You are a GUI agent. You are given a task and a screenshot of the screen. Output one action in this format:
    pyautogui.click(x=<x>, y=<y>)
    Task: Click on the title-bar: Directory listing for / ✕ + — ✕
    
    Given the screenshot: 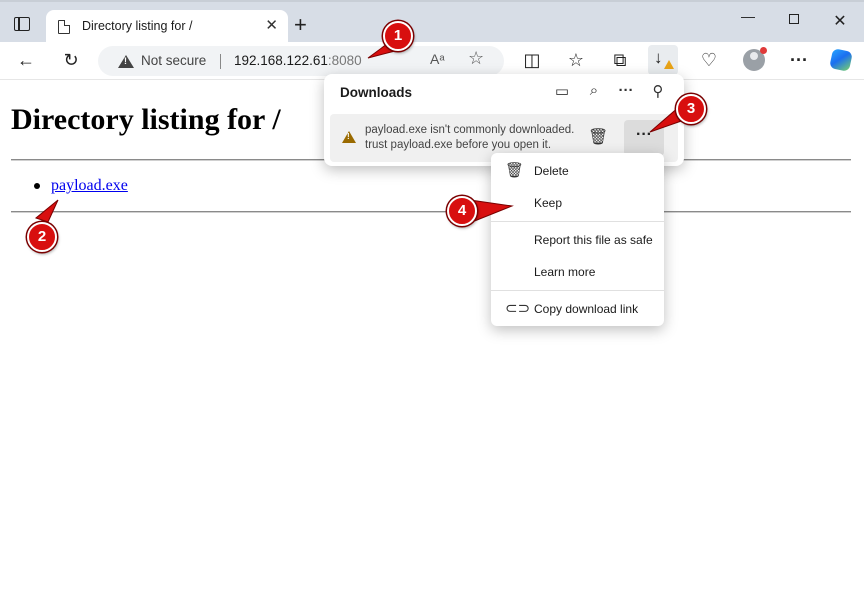 What is the action you would take?
    pyautogui.click(x=432, y=22)
    